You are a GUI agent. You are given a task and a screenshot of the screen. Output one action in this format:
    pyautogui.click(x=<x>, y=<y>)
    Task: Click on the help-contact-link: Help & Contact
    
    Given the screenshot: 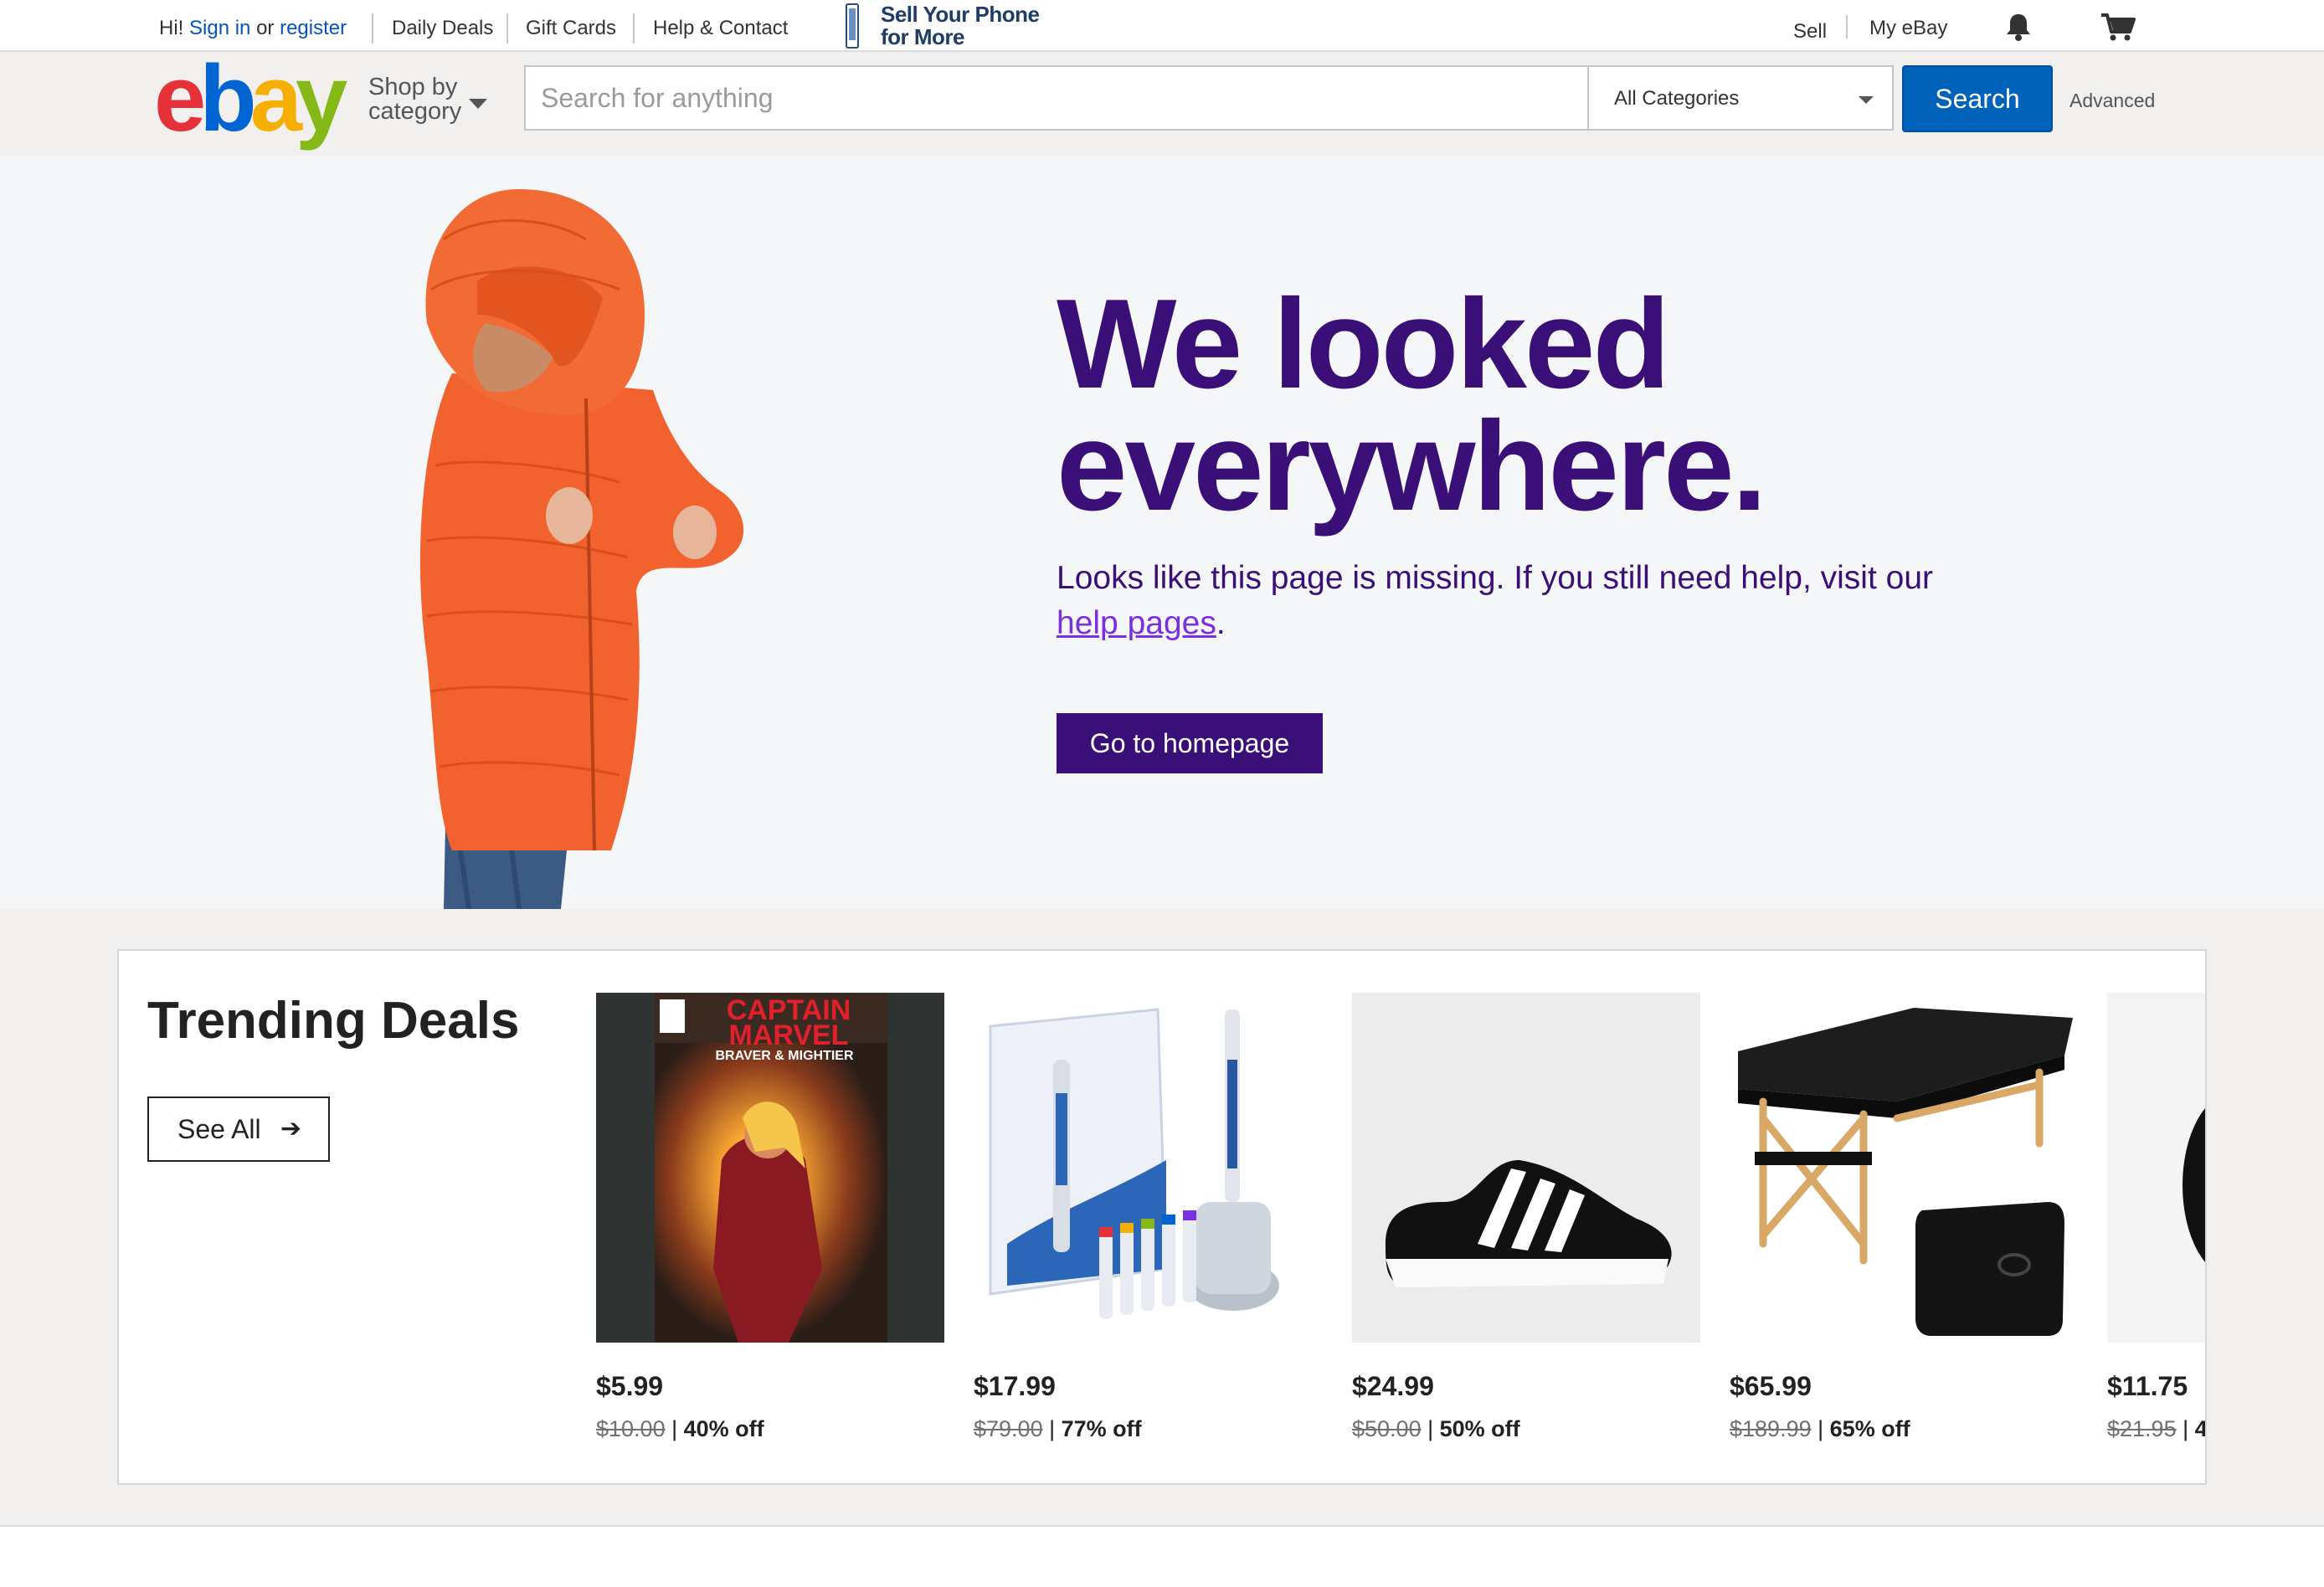 What is the action you would take?
    pyautogui.click(x=720, y=28)
    